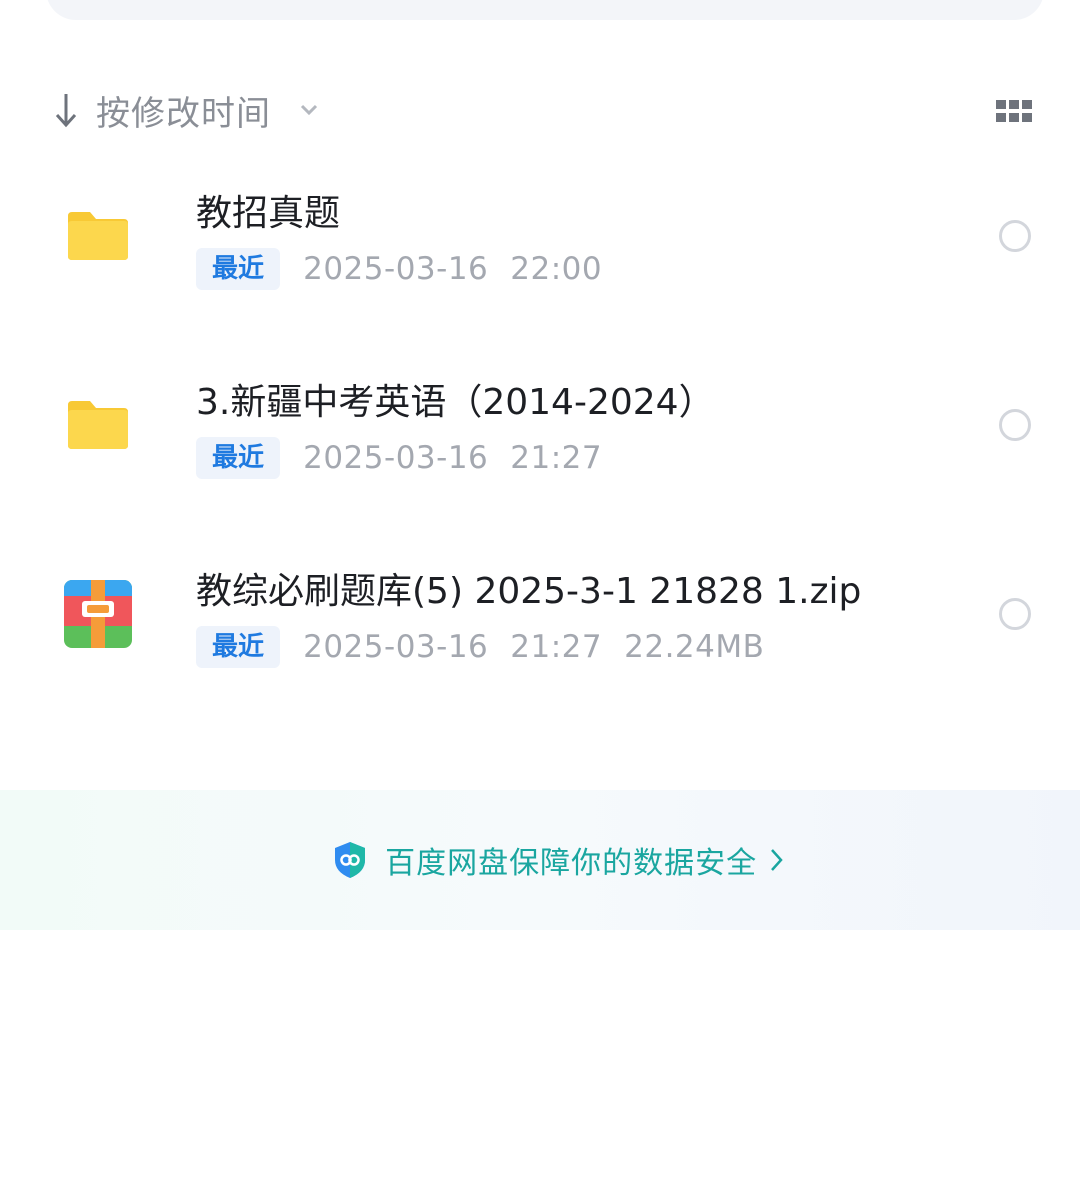 This screenshot has width=1080, height=1194. I want to click on file-size: 22.24MB, so click(694, 647).